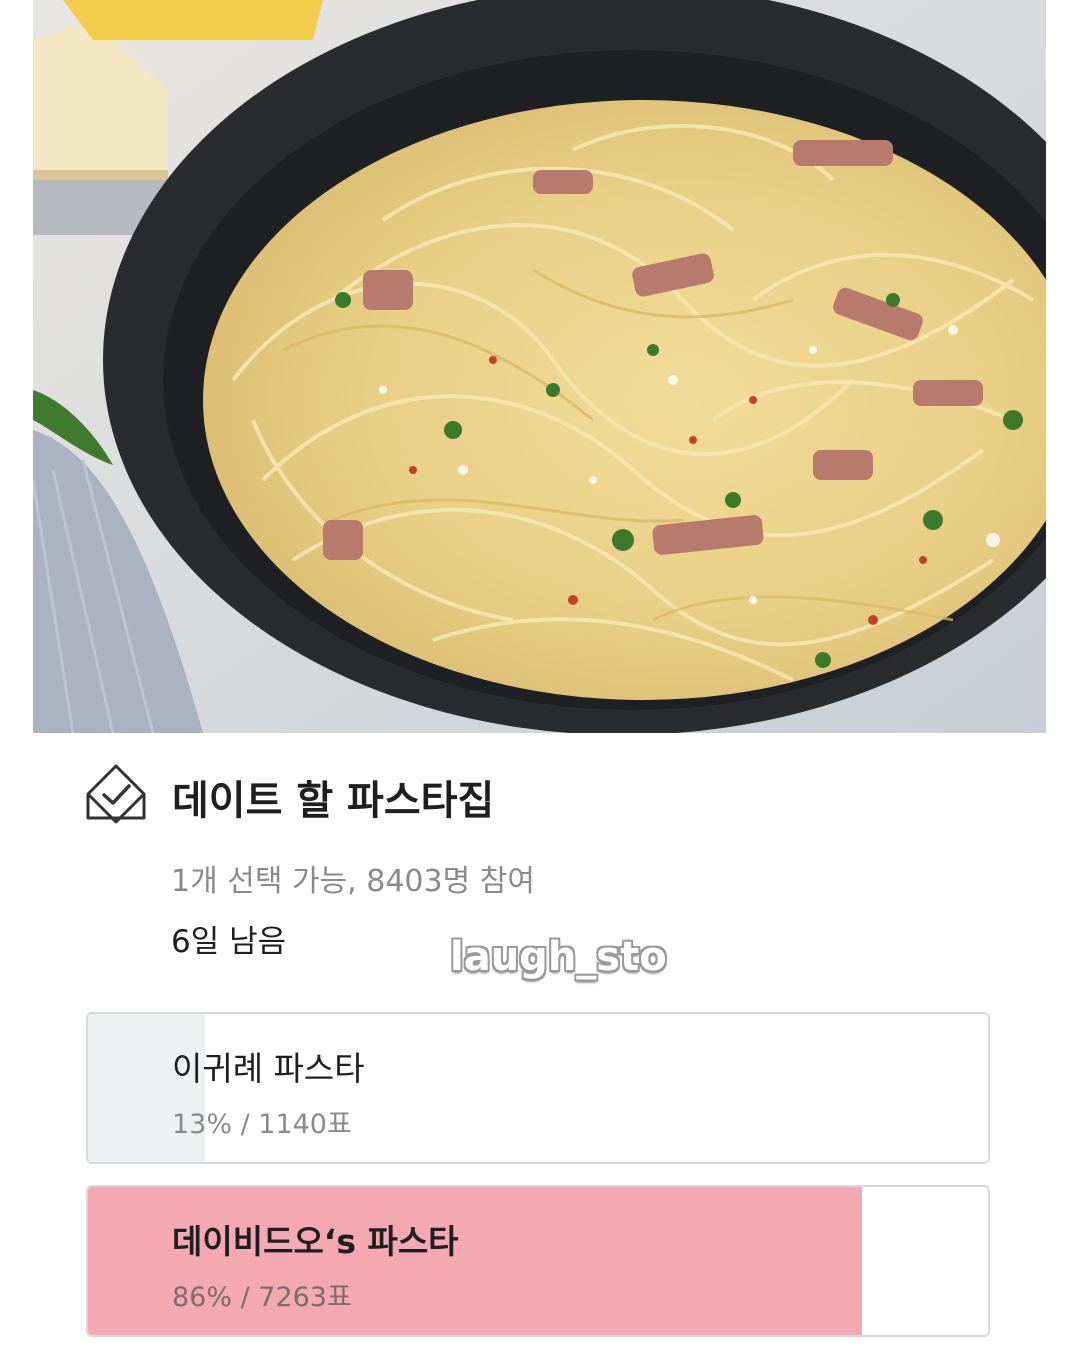 This screenshot has width=1080, height=1350. What do you see at coordinates (262, 1297) in the screenshot?
I see `poll-option-2-stats: 86% / 7263표` at bounding box center [262, 1297].